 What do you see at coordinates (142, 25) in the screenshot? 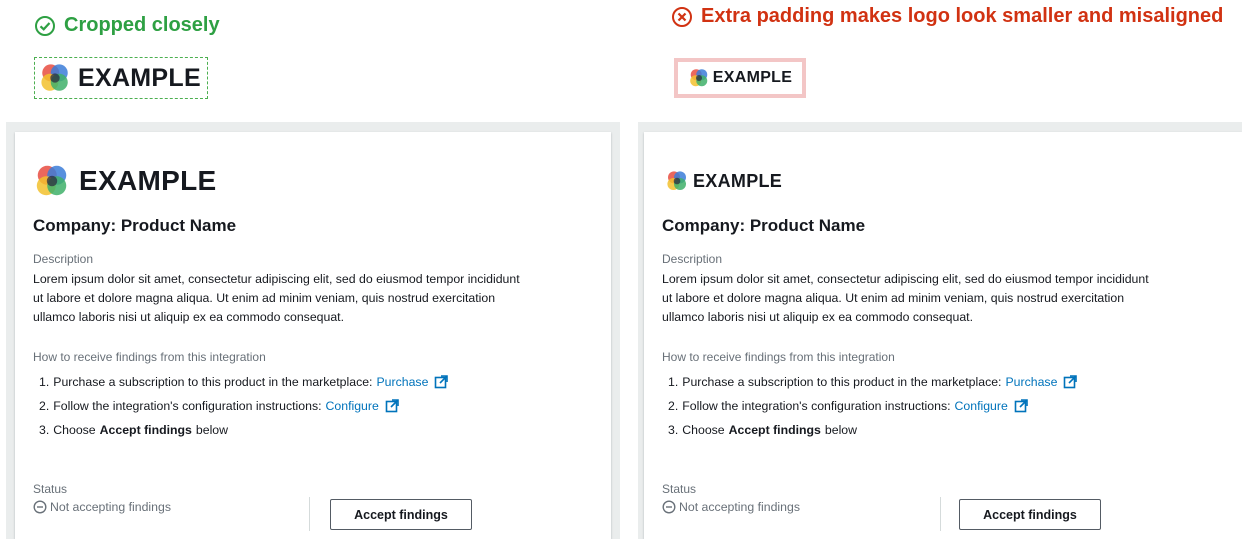
I see `good-verdict-text: Cropped closely` at bounding box center [142, 25].